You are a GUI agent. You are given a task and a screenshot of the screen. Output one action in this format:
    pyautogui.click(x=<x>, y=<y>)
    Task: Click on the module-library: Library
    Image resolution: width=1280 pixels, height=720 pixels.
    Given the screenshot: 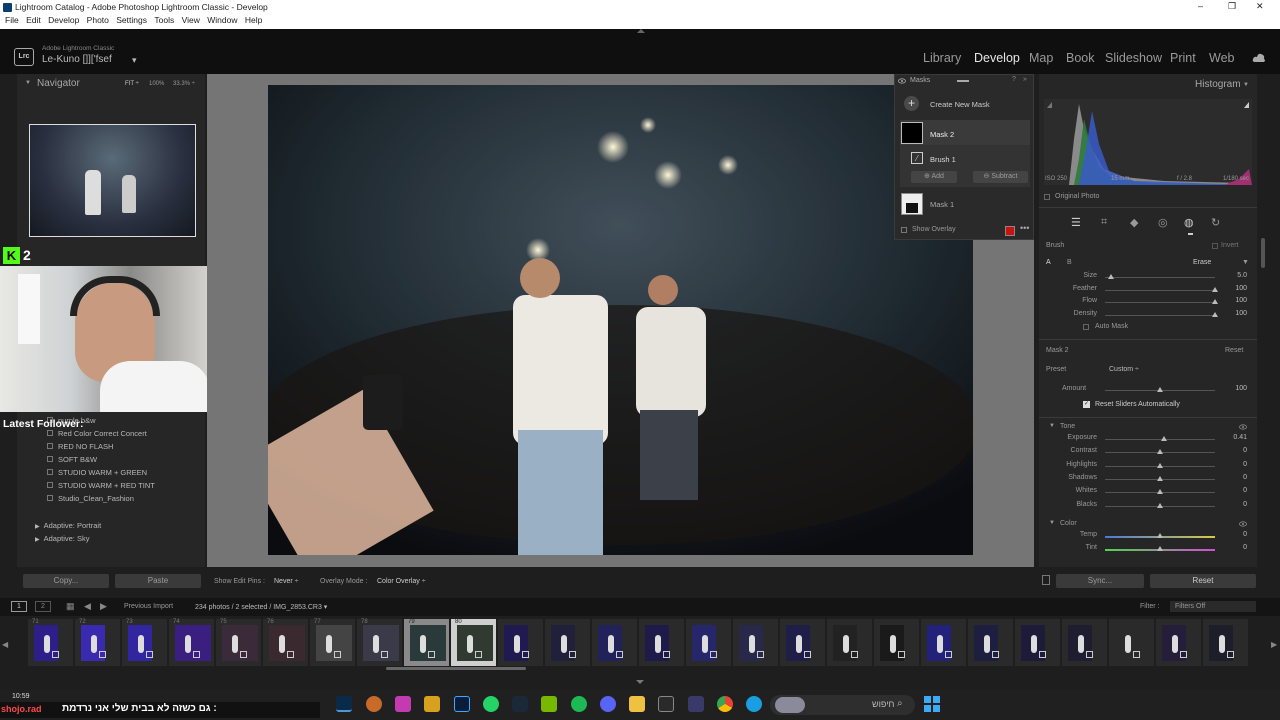 What is the action you would take?
    pyautogui.click(x=942, y=58)
    